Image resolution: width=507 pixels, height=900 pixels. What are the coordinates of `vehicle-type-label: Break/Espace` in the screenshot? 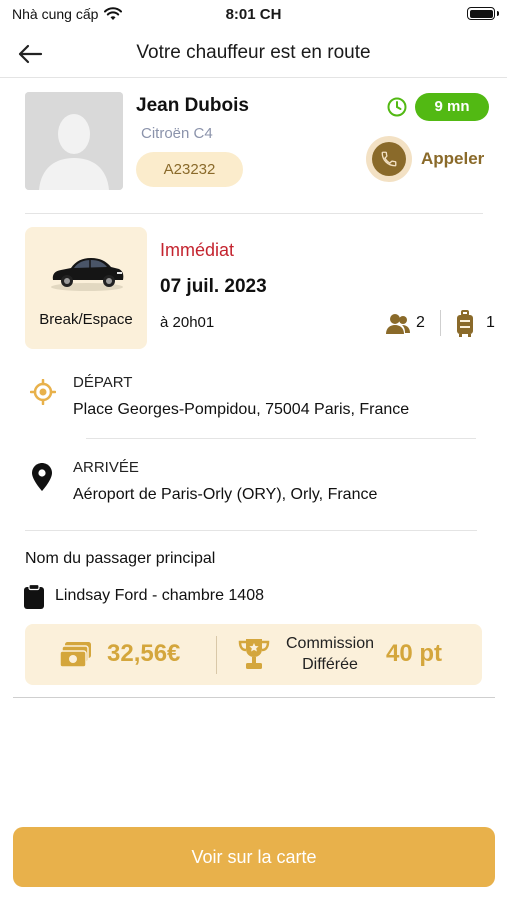 It's located at (86, 319).